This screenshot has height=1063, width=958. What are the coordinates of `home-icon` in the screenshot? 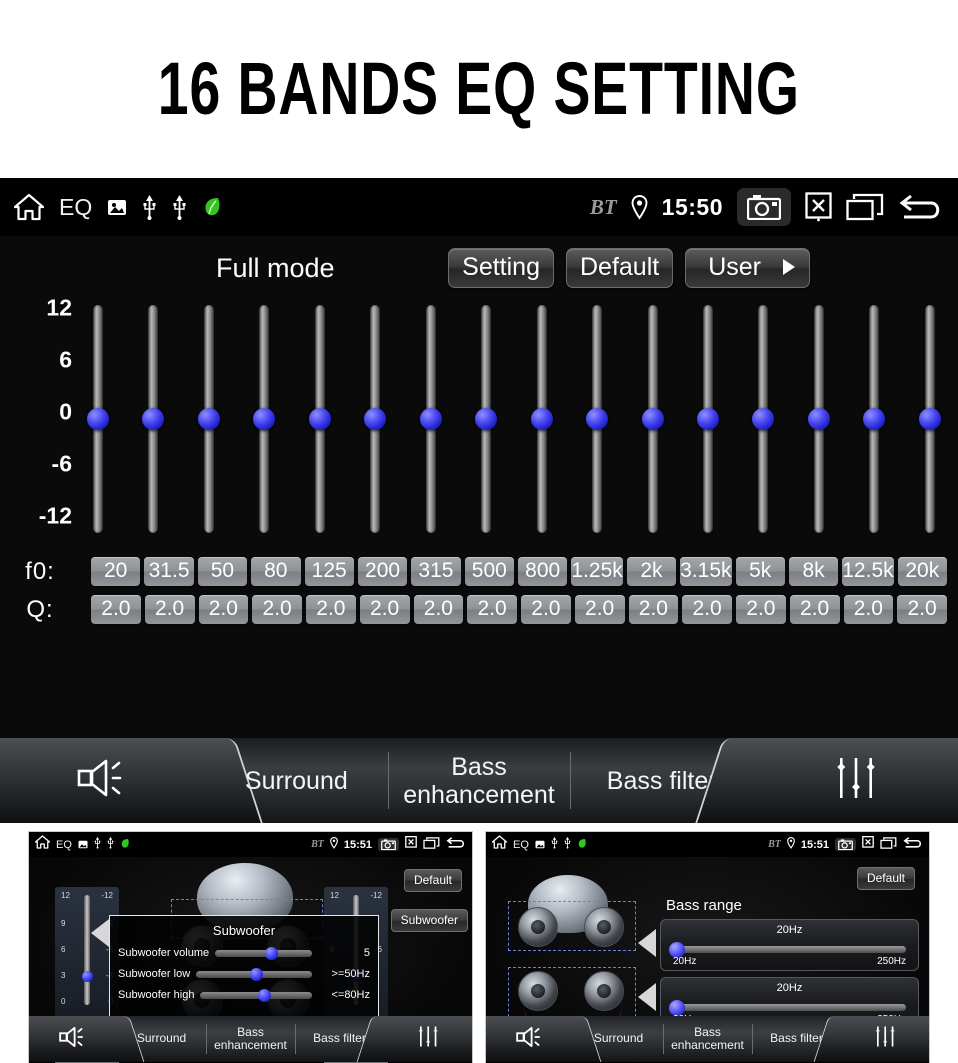 It's located at (29, 207).